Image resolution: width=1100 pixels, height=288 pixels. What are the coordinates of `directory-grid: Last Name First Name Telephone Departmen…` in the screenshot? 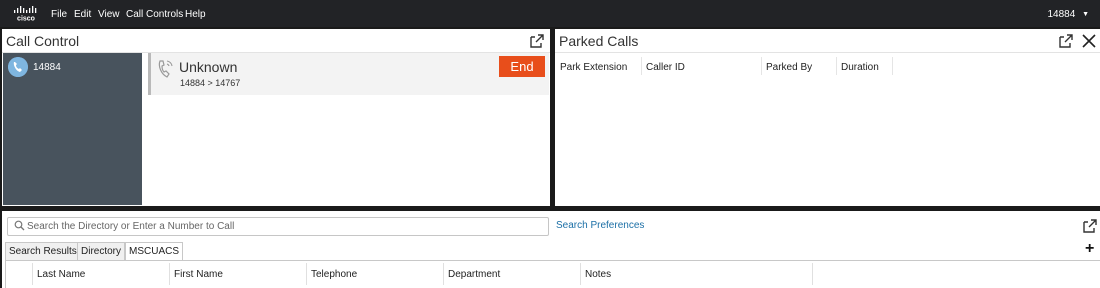 It's located at (552, 274).